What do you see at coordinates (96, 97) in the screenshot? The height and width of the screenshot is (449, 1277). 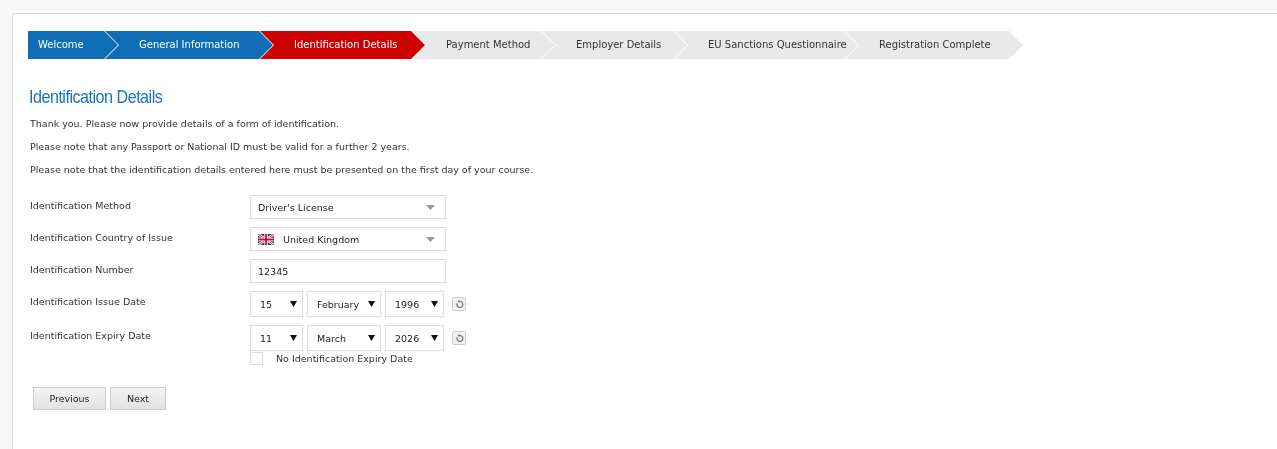 I see `page-heading: Identification Details` at bounding box center [96, 97].